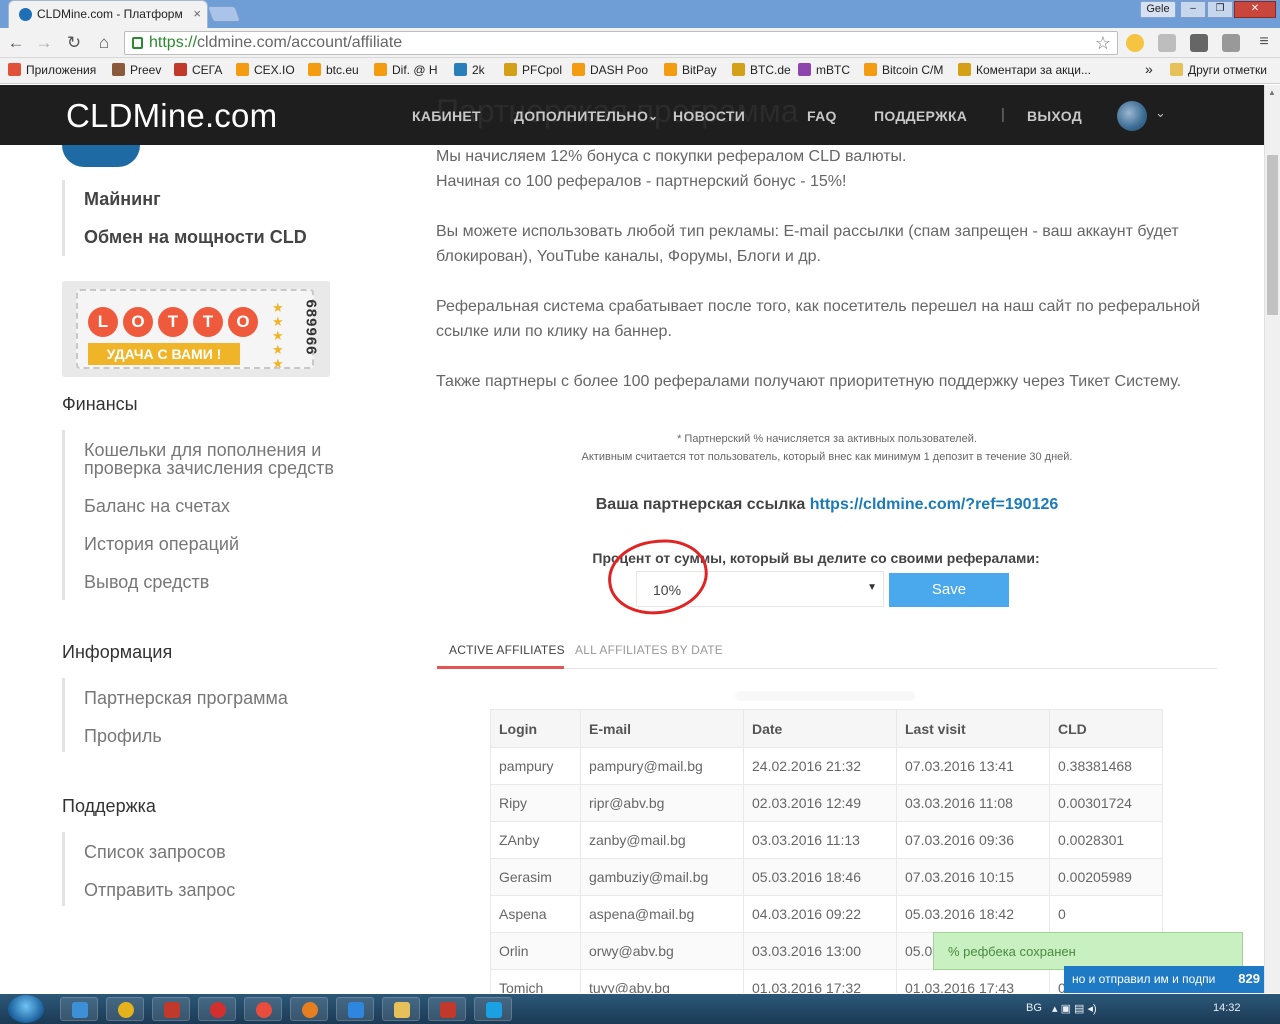  What do you see at coordinates (44, 43) in the screenshot?
I see `forward-icon: →` at bounding box center [44, 43].